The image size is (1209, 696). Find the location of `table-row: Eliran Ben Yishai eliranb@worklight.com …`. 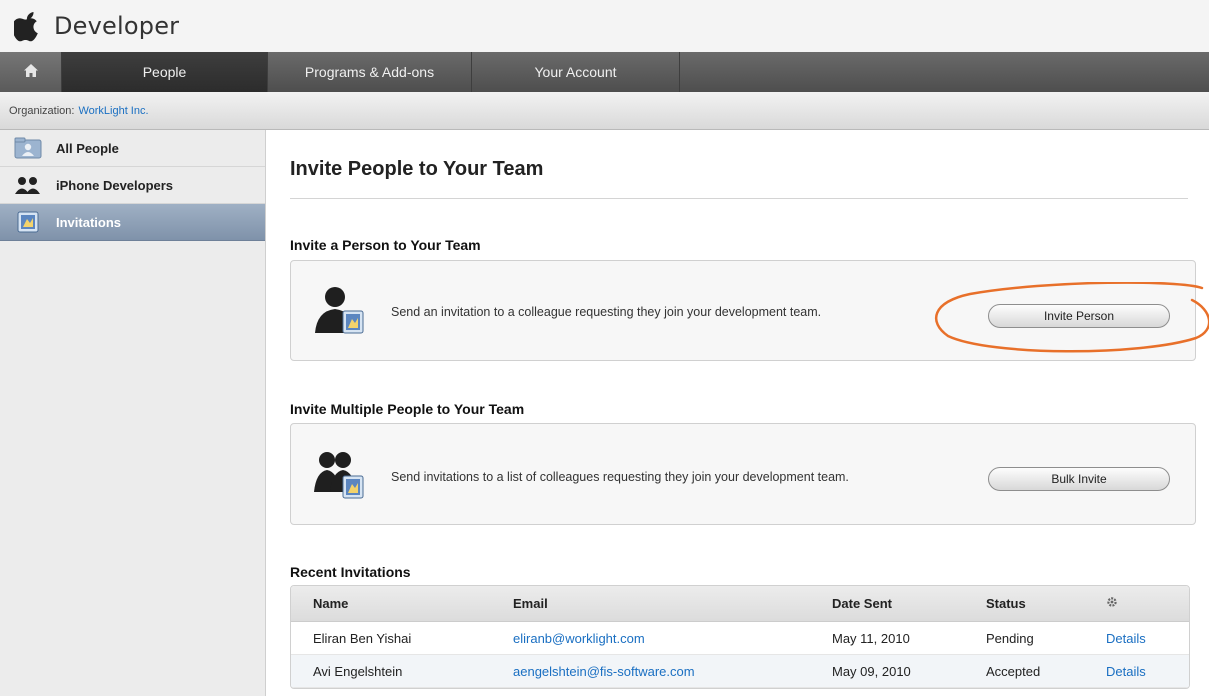

table-row: Eliran Ben Yishai eliranb@worklight.com … is located at coordinates (740, 638).